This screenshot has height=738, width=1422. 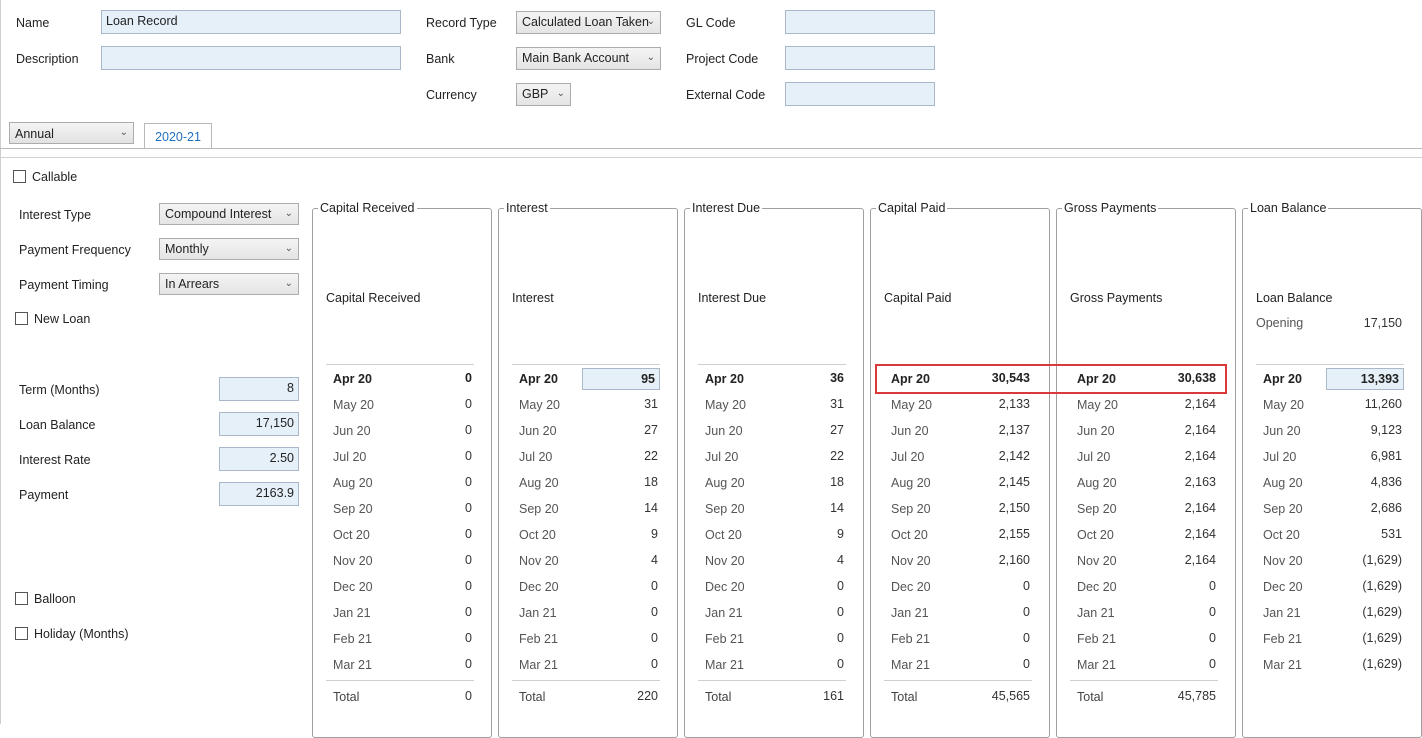 I want to click on holiday-checkbox, so click(x=21, y=633).